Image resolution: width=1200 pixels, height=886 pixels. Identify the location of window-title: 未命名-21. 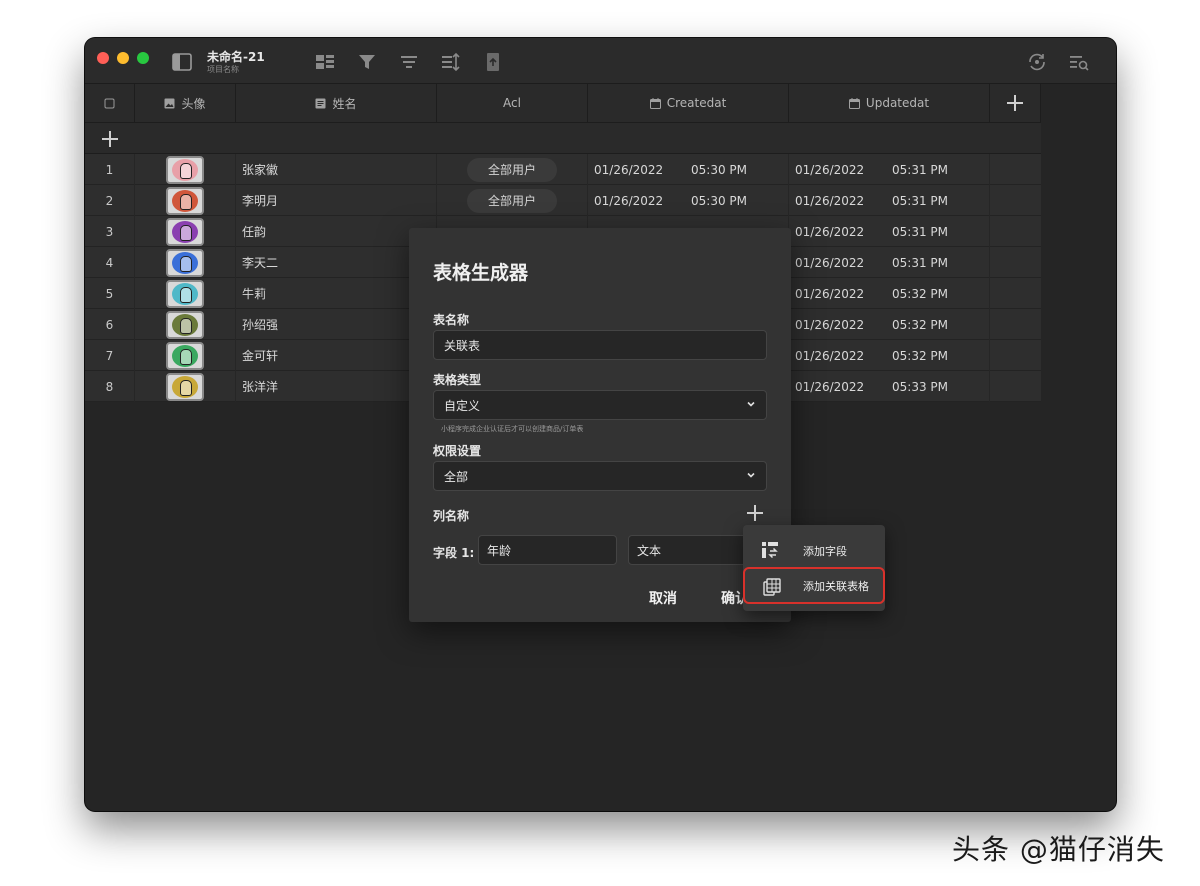
(236, 57).